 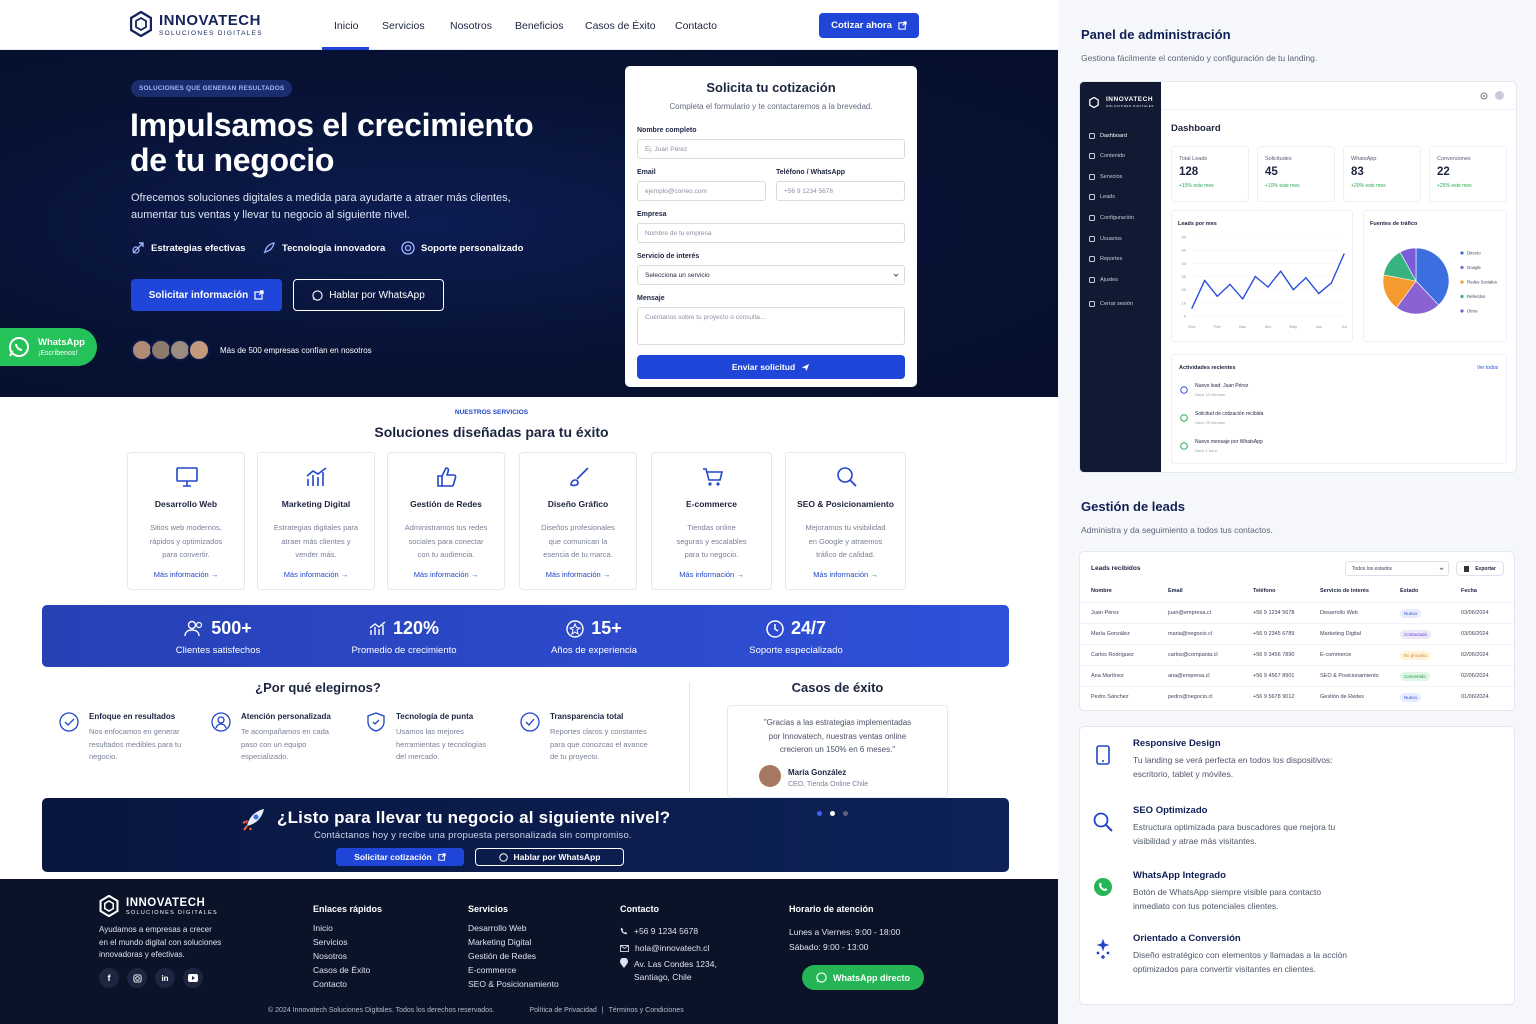 I want to click on nav-casos: Casos de Éxito, so click(x=620, y=26).